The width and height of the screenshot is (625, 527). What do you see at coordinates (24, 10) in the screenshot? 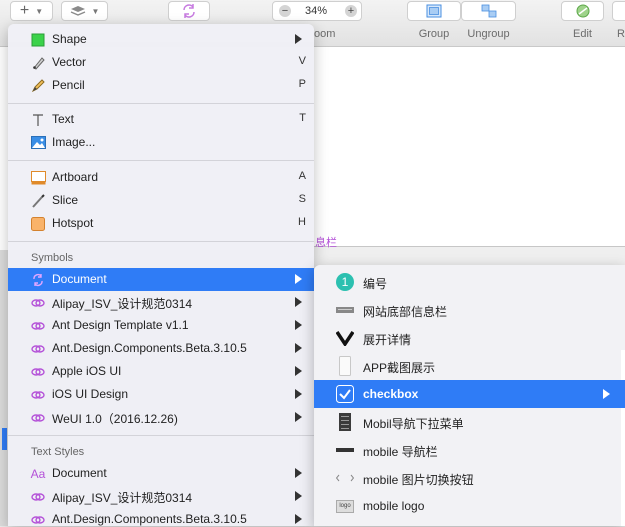
I see `plus-icon: +` at bounding box center [24, 10].